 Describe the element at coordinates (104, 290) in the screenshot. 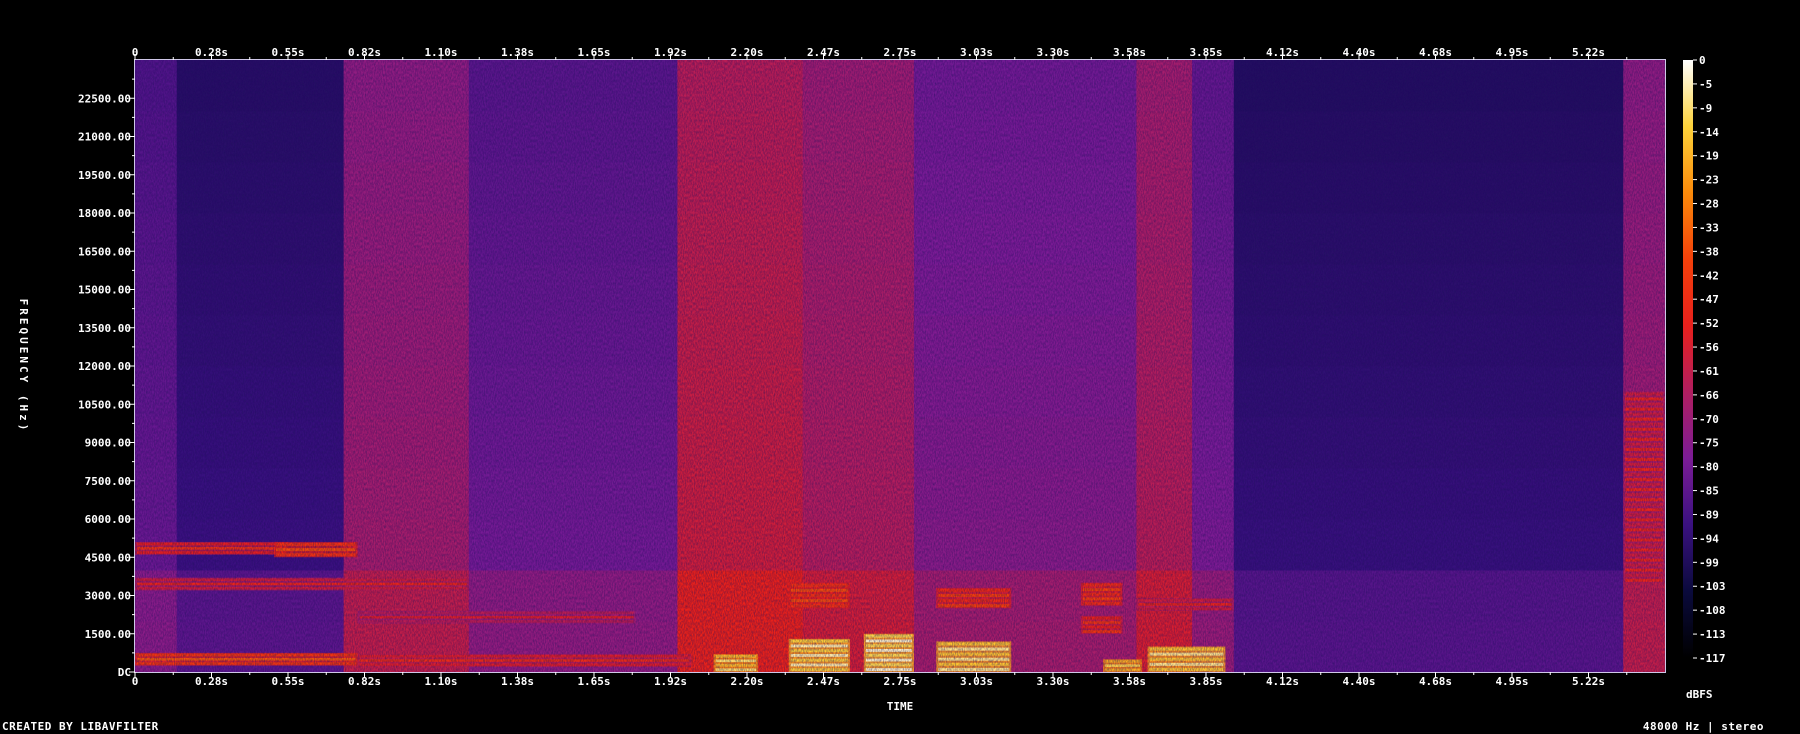

I see `frequency-tick-label: 15000.00` at that location.